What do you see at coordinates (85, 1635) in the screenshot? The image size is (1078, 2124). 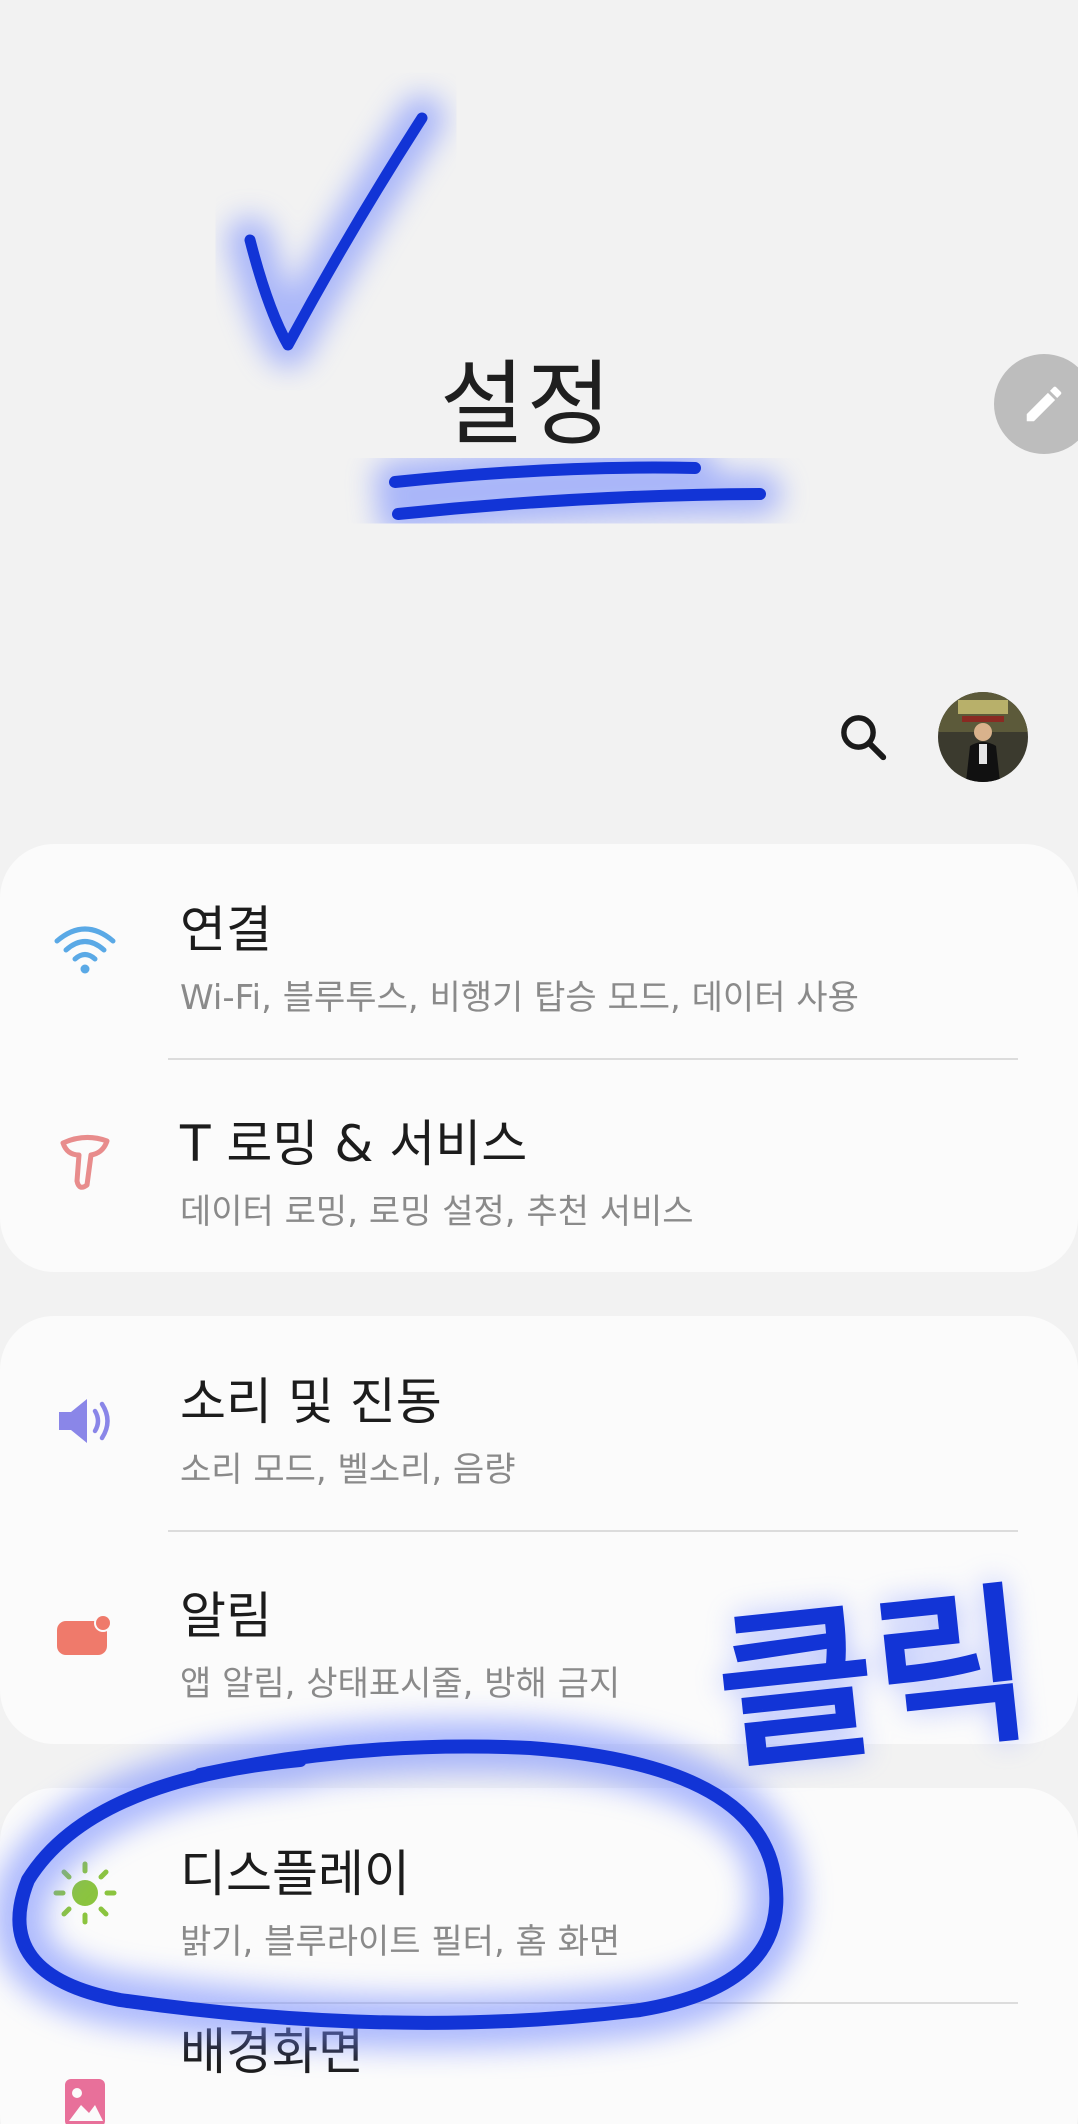 I see `notification-icon` at bounding box center [85, 1635].